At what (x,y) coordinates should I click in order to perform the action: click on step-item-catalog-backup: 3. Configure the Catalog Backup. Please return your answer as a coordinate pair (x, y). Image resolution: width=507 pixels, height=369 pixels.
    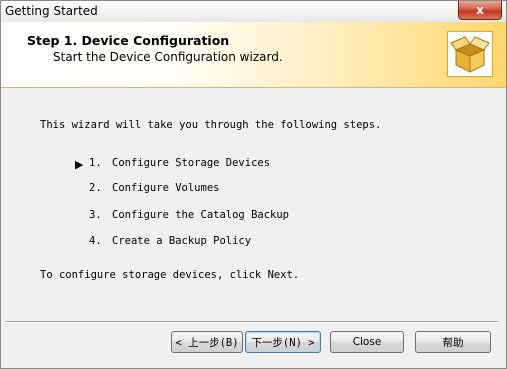
    Looking at the image, I should click on (205, 217).